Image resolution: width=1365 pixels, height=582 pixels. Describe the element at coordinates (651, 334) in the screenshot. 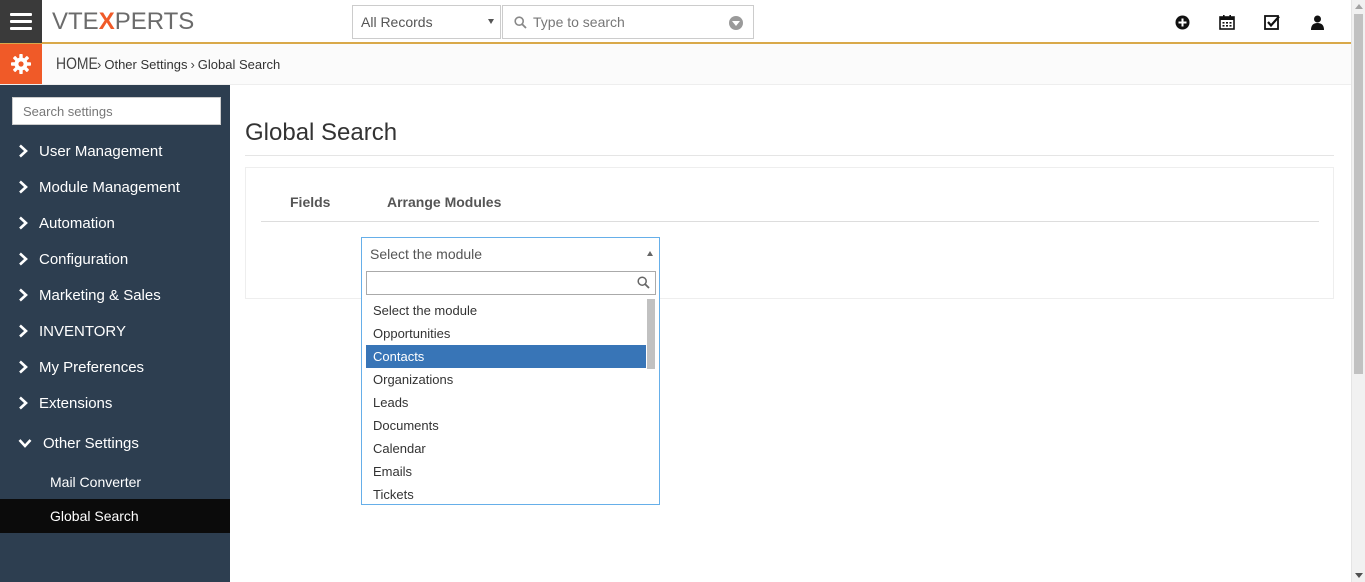

I see `options-scrollbar-thumb` at that location.